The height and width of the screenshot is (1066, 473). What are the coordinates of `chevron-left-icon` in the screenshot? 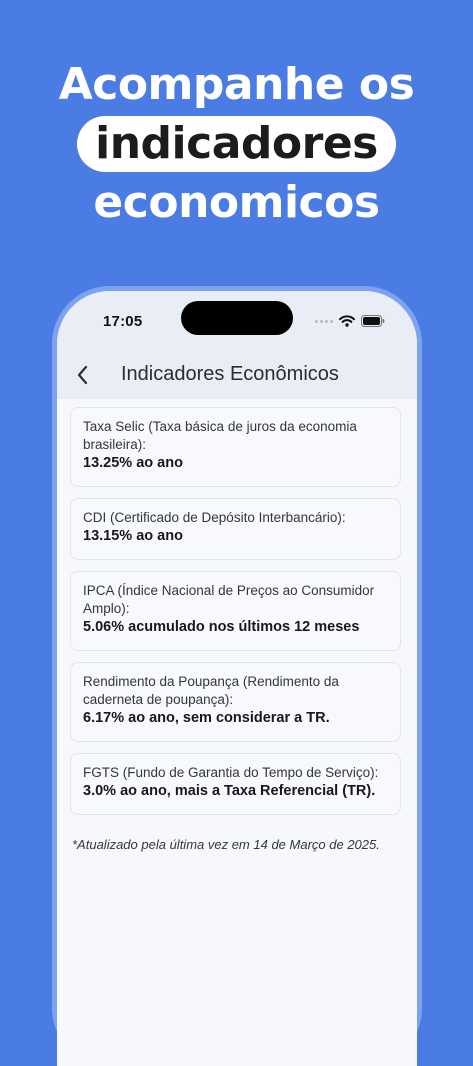 It's located at (82, 375).